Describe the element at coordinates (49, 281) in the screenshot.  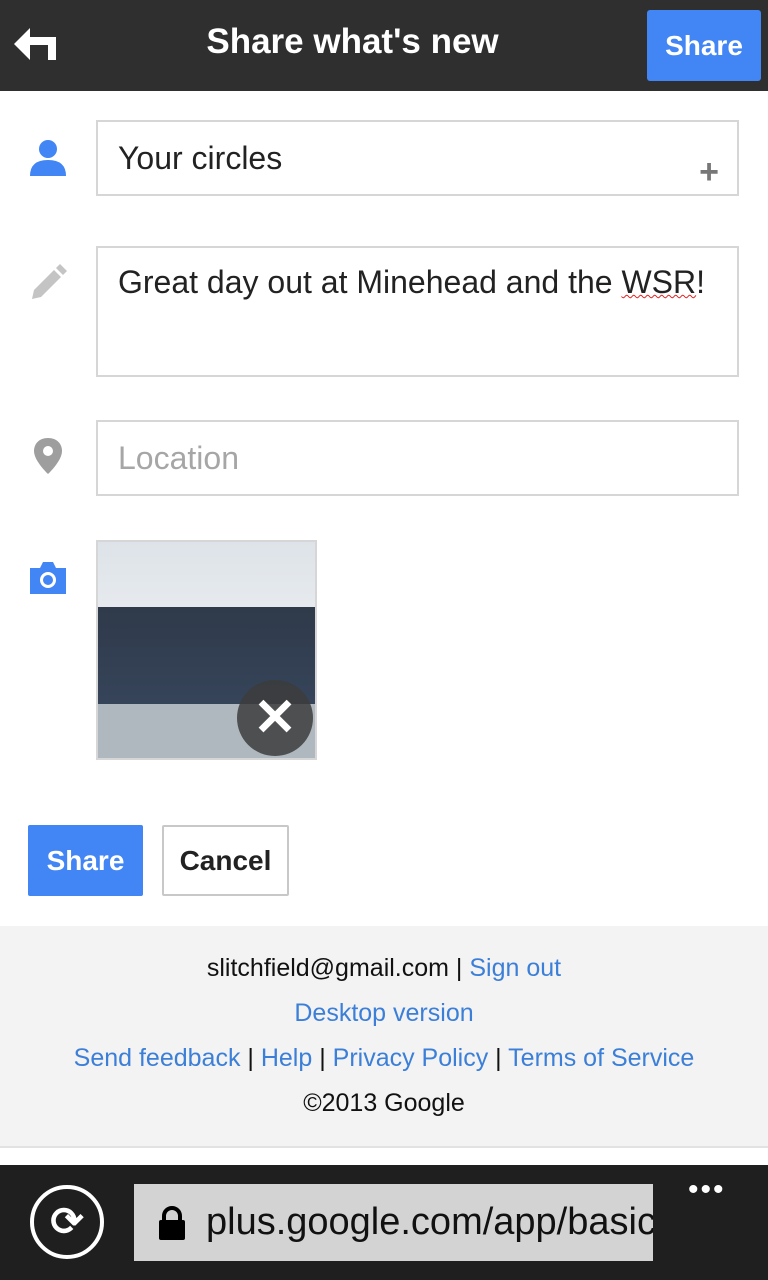
I see `pencil-icon` at that location.